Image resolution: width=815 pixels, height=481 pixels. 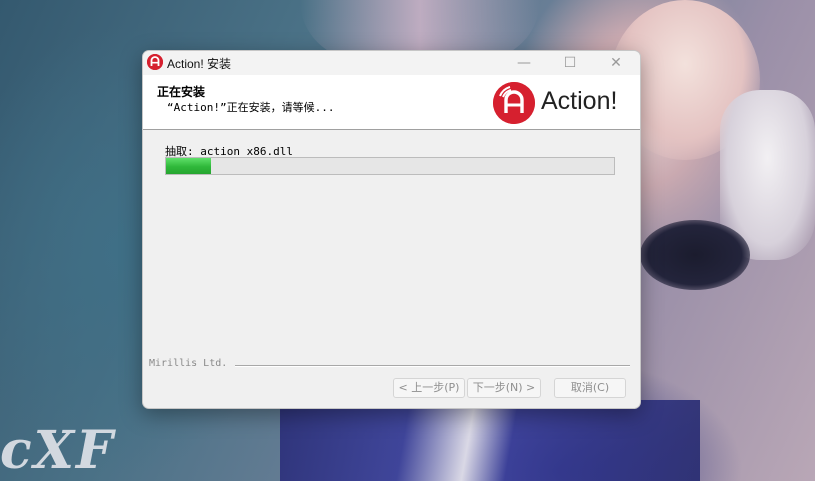 I want to click on background-watermark: cXF, so click(x=57, y=450).